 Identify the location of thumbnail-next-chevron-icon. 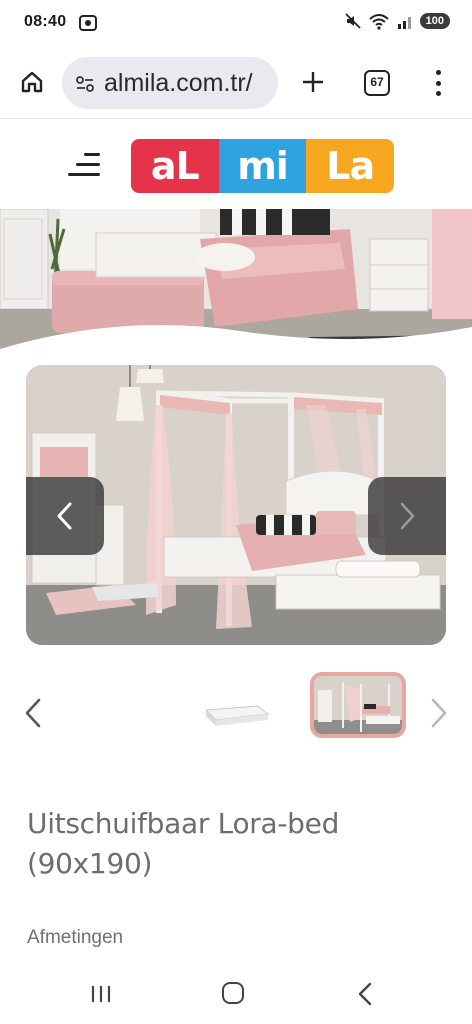
(439, 713).